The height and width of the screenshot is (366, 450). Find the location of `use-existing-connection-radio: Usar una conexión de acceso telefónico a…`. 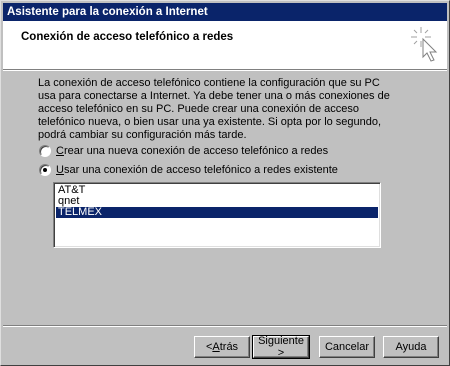

use-existing-connection-radio: Usar una conexión de acceso telefónico a… is located at coordinates (188, 170).